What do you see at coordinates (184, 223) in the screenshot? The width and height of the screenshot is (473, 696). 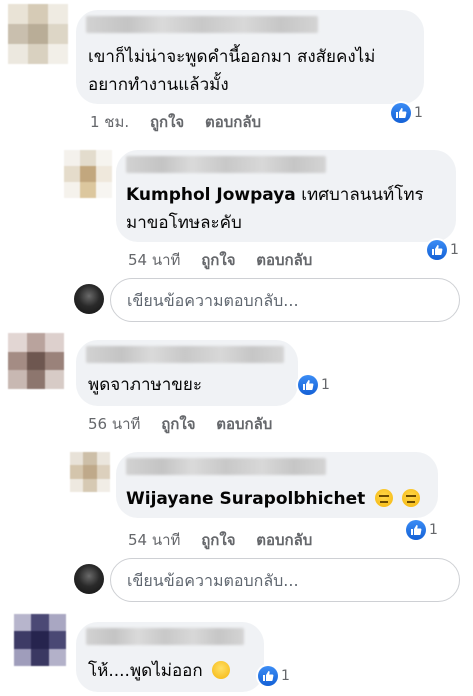 I see `reply-text: มาขอโทษละคับ` at bounding box center [184, 223].